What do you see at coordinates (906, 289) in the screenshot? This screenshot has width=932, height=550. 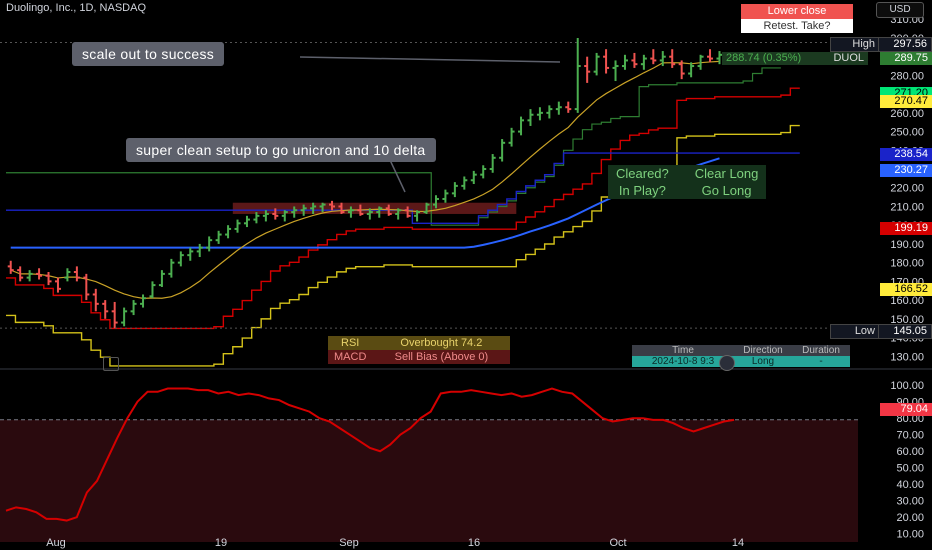 I see `yellow-band-tag: 166.52` at bounding box center [906, 289].